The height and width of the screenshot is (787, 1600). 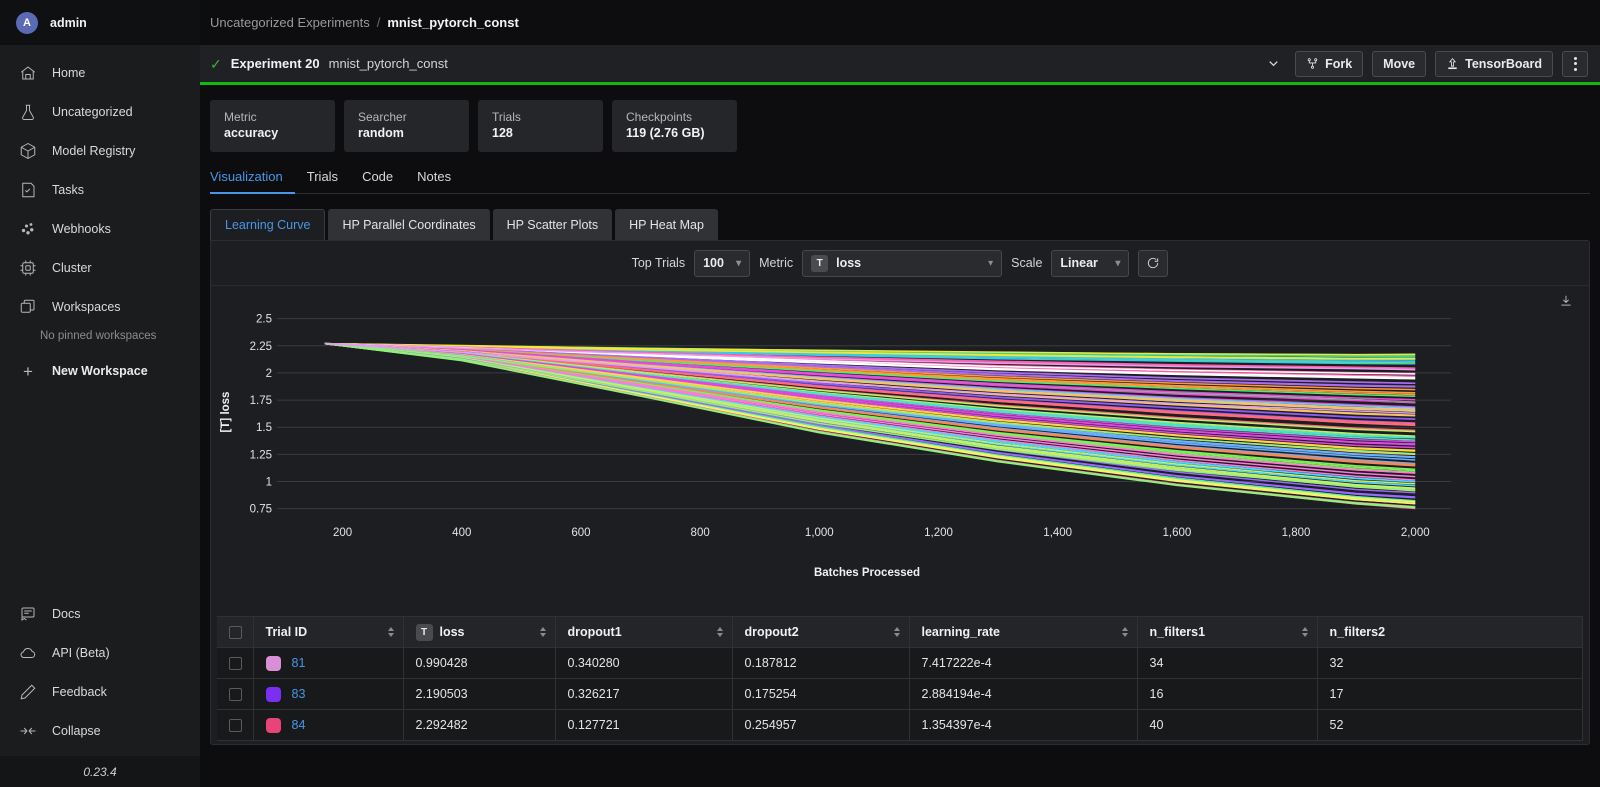 I want to click on column-header-n-filters1: n_filters1, so click(x=1227, y=632).